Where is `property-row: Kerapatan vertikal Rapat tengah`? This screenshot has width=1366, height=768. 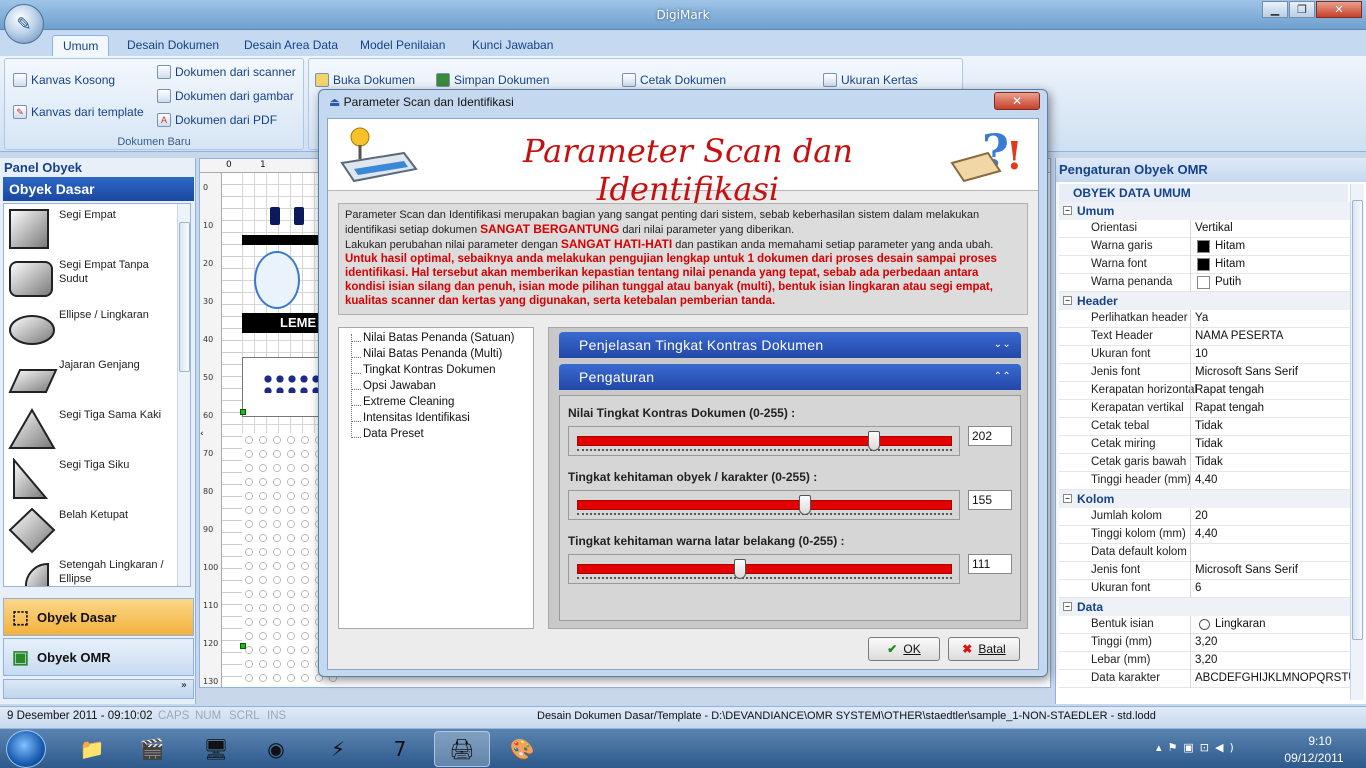
property-row: Kerapatan vertikal Rapat tengah is located at coordinates (1205, 409).